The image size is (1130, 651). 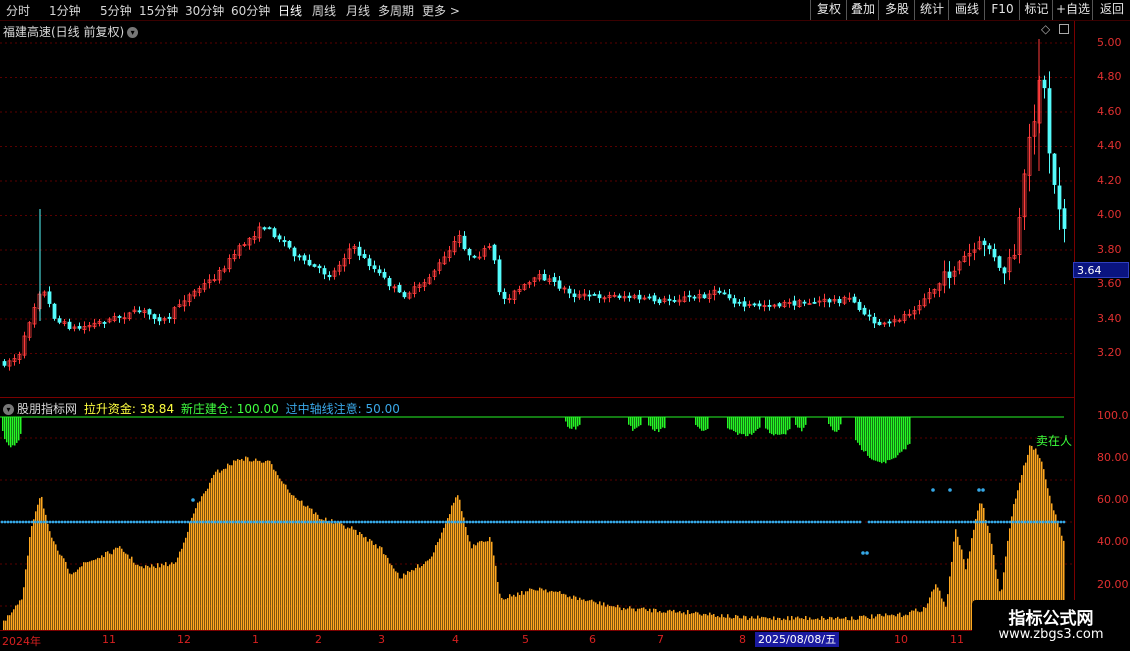 What do you see at coordinates (250, 10) in the screenshot?
I see `period-tab-60min: 60分钟` at bounding box center [250, 10].